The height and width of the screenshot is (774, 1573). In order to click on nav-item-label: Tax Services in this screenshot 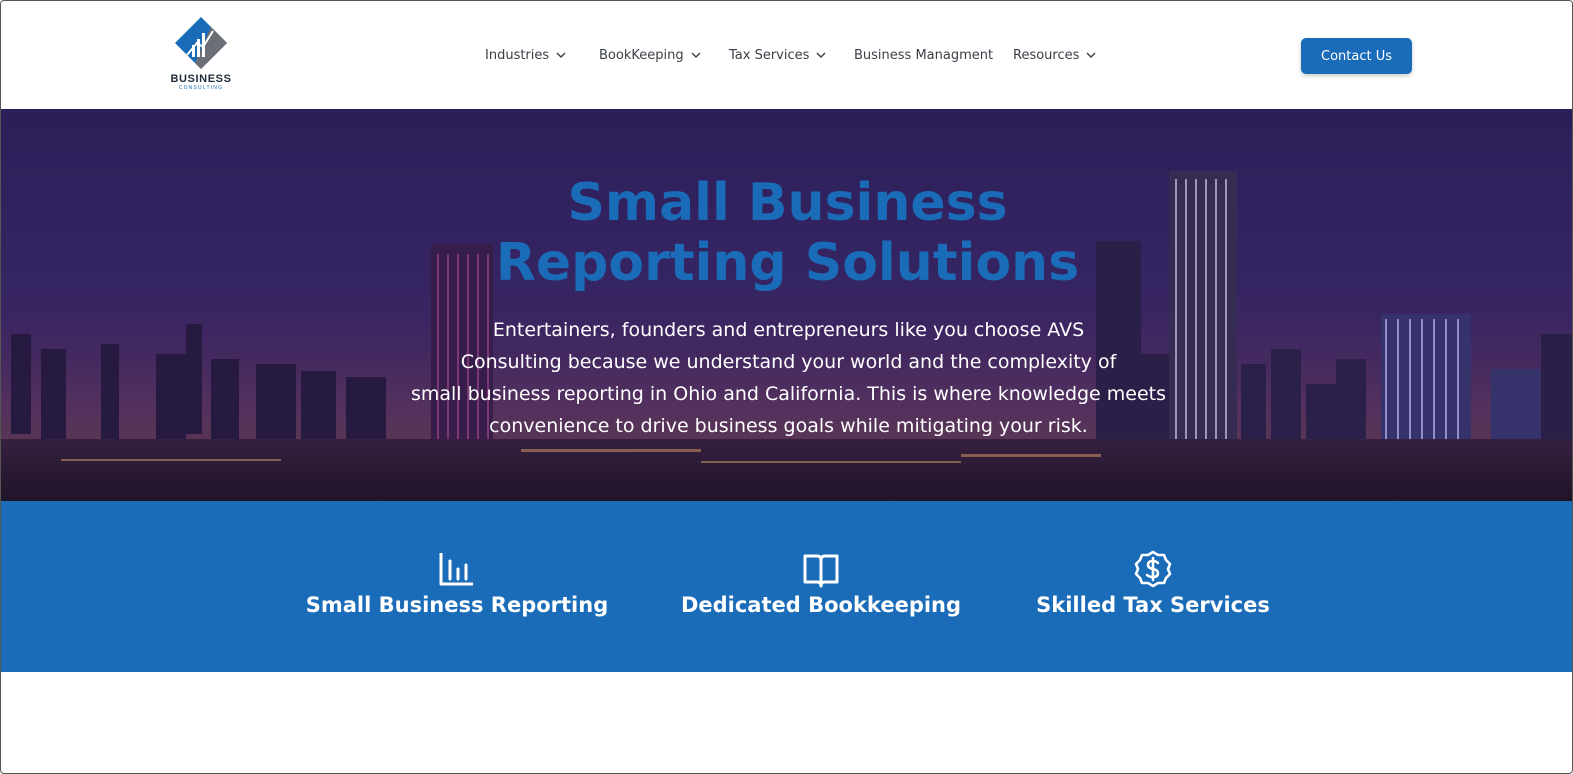, I will do `click(769, 55)`.